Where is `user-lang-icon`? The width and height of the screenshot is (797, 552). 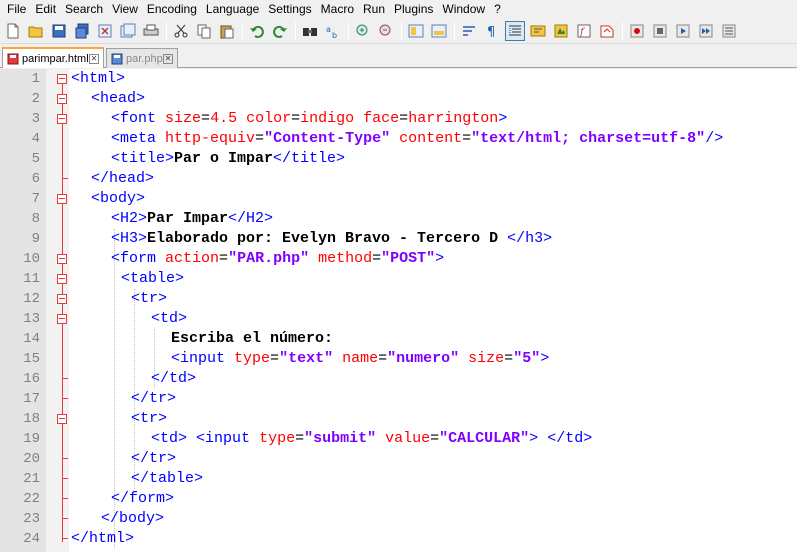
user-lang-icon is located at coordinates (538, 31).